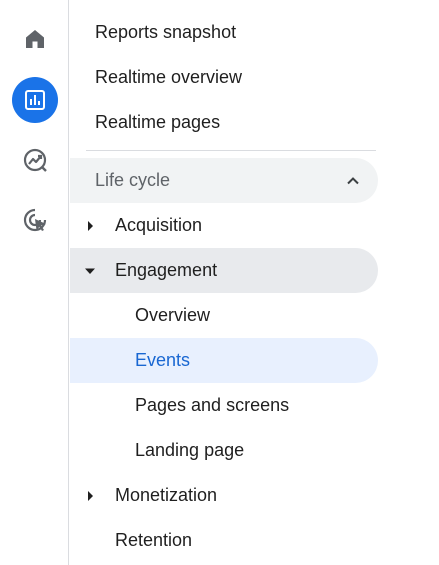 This screenshot has width=439, height=565. I want to click on home-button, so click(35, 39).